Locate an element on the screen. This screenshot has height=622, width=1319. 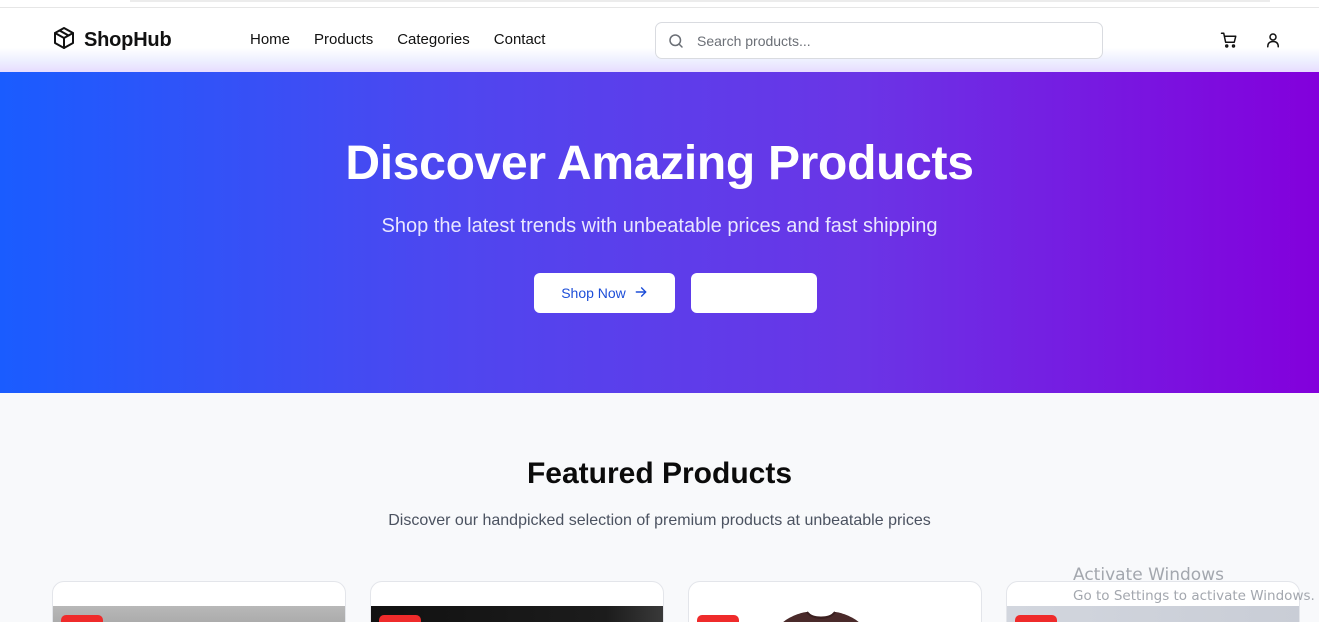
watermark-subtitle: Go to Settings to activate Windows. is located at coordinates (1194, 596).